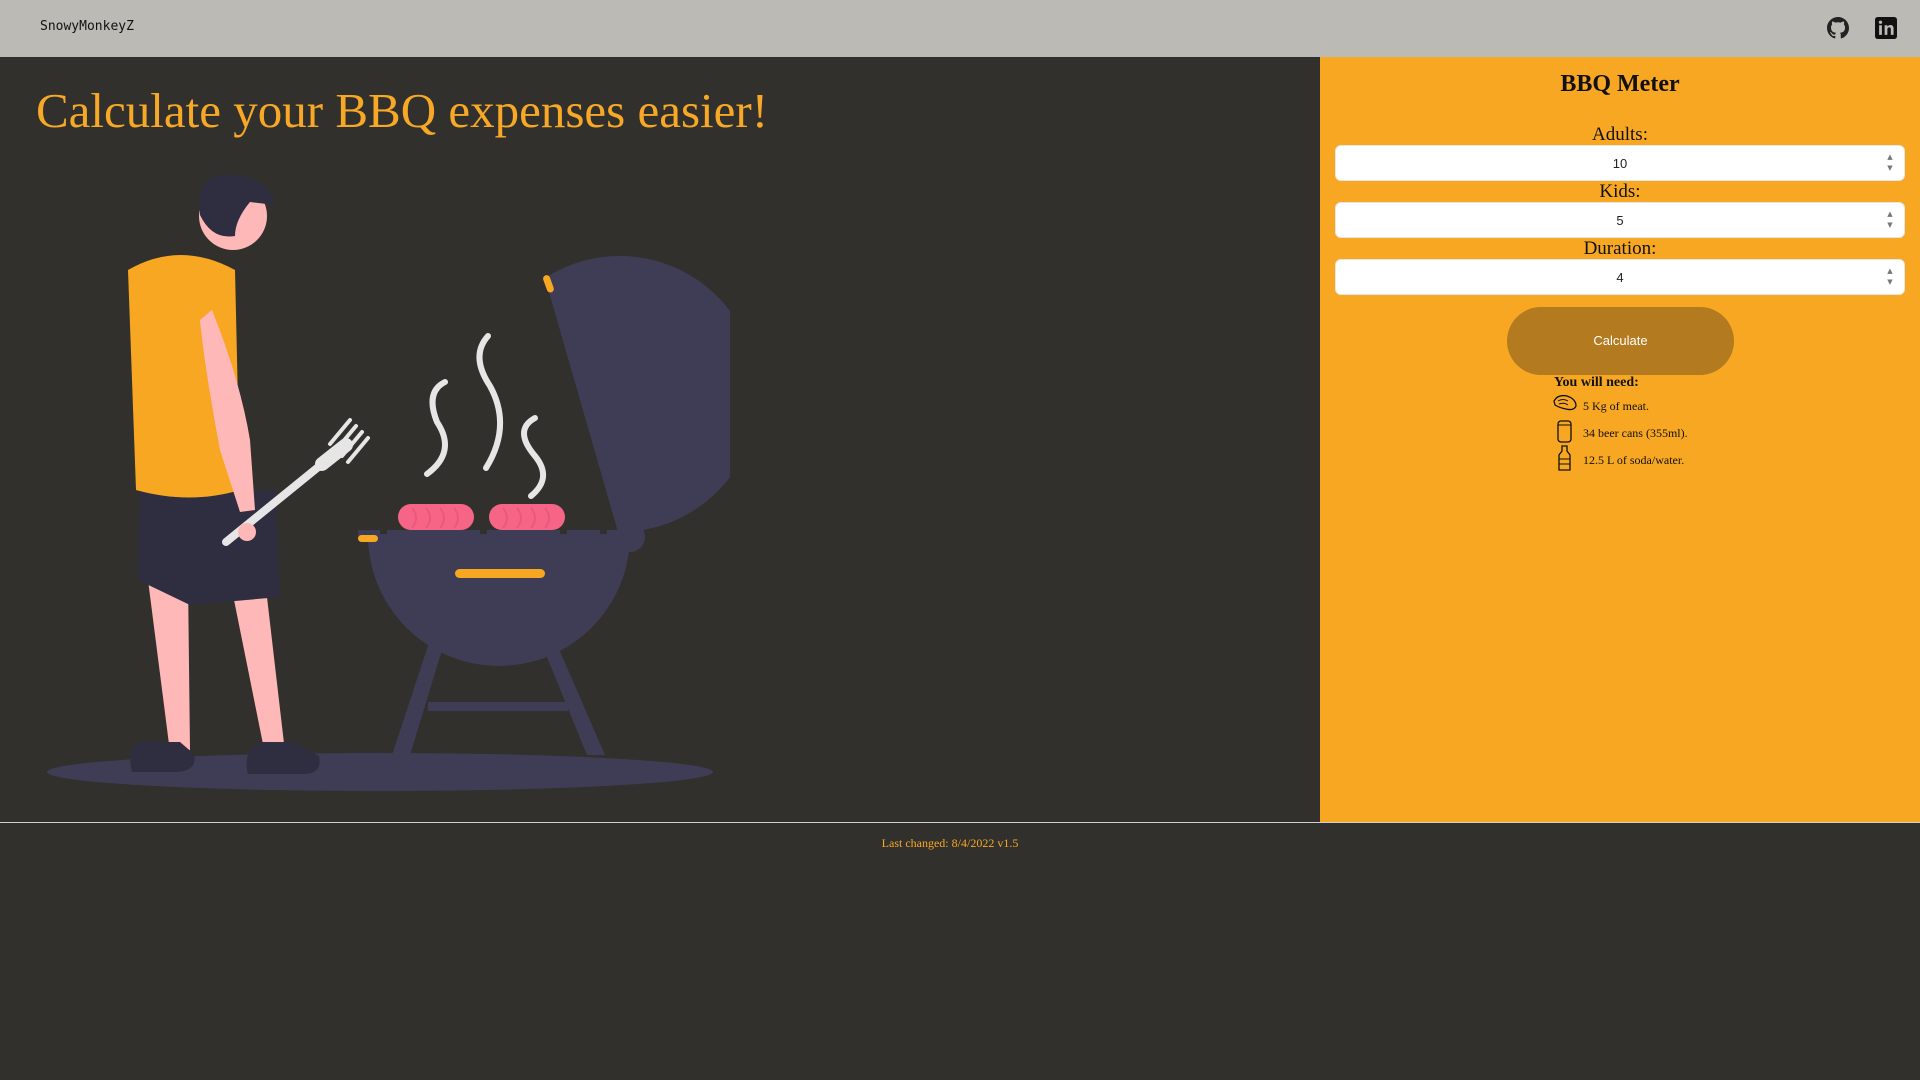 This screenshot has height=1080, width=1920. Describe the element at coordinates (402, 110) in the screenshot. I see `hero-title: Calculate your BBQ expenses easier!` at that location.